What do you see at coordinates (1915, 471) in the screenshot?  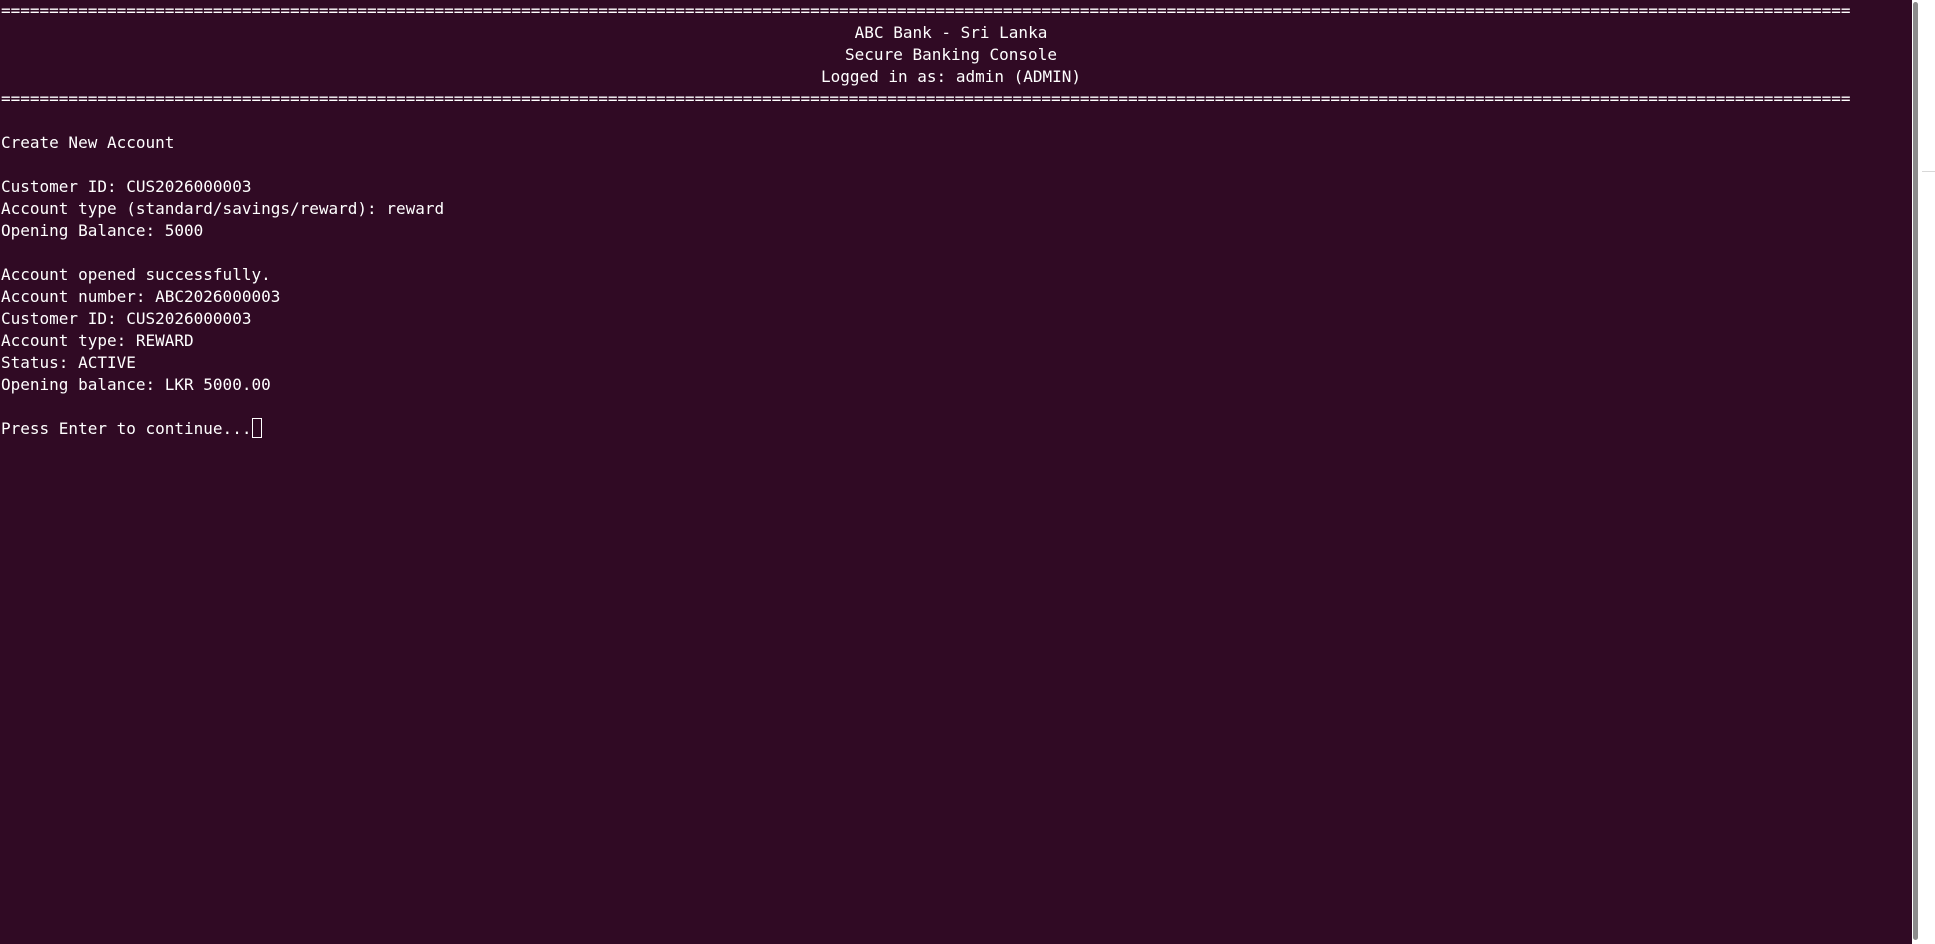 I see `scrollbar-thumb` at bounding box center [1915, 471].